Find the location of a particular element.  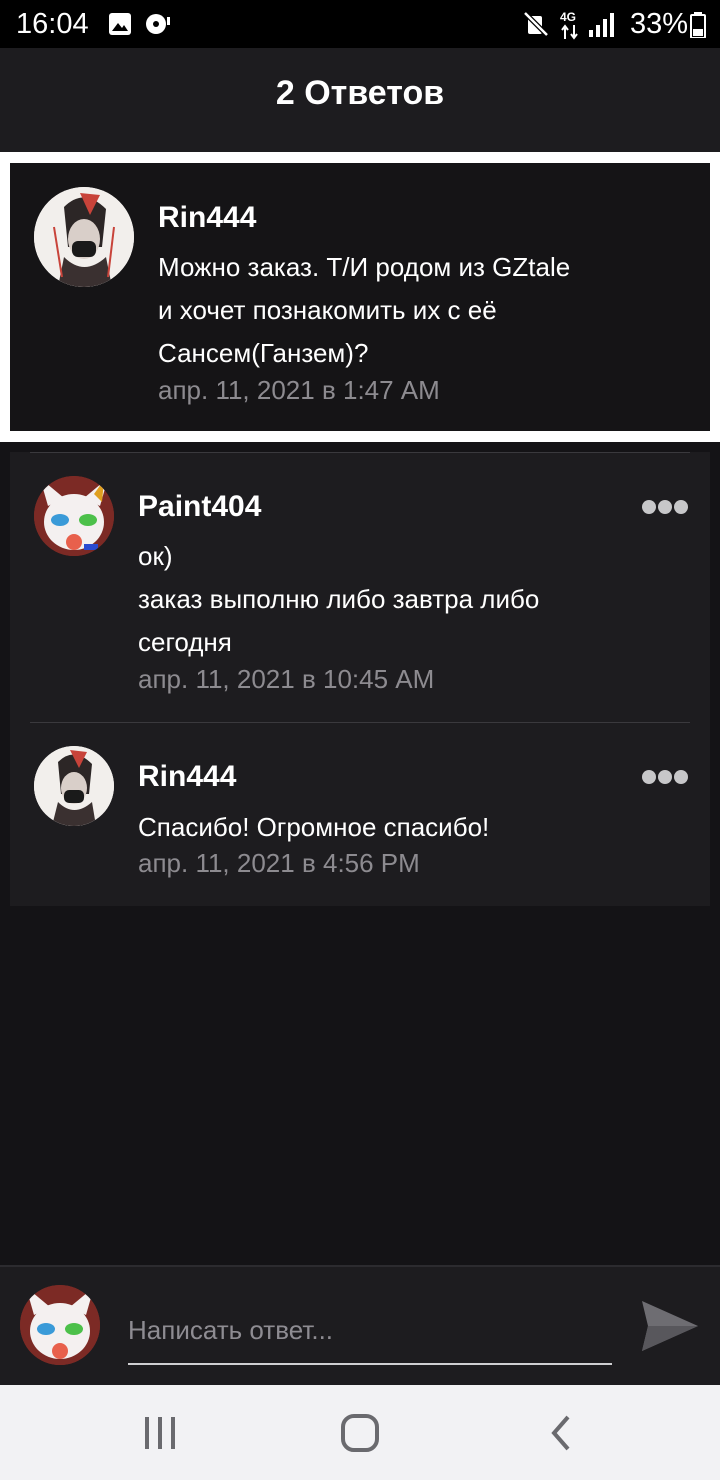

reply-date: апр. 11, 2021 в 4:56 PM is located at coordinates (279, 863).